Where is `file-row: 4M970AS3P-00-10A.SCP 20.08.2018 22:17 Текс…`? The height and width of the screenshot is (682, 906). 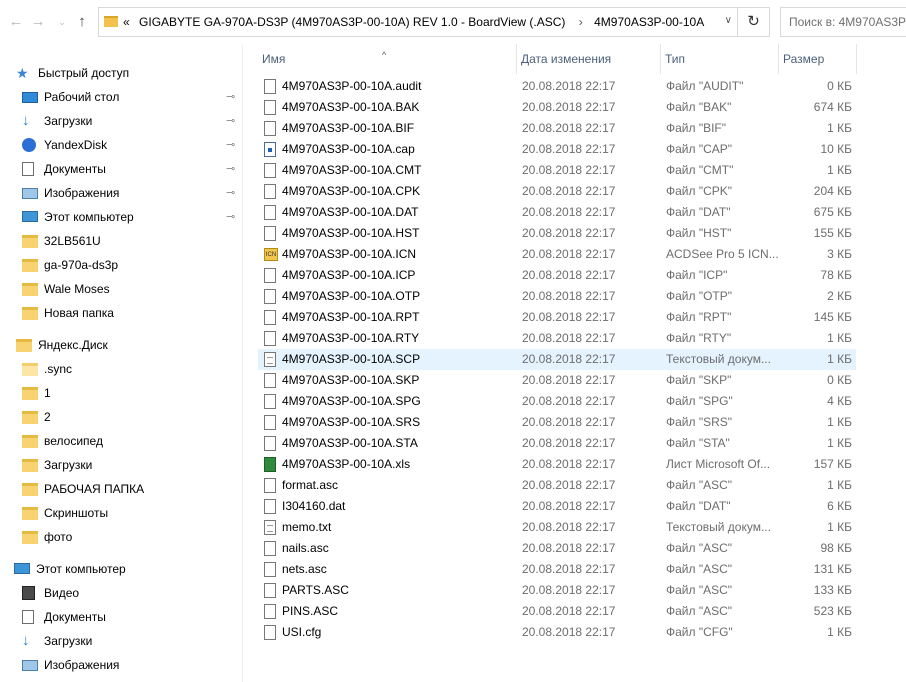
file-row: 4M970AS3P-00-10A.SCP 20.08.2018 22:17 Текс… is located at coordinates (557, 359).